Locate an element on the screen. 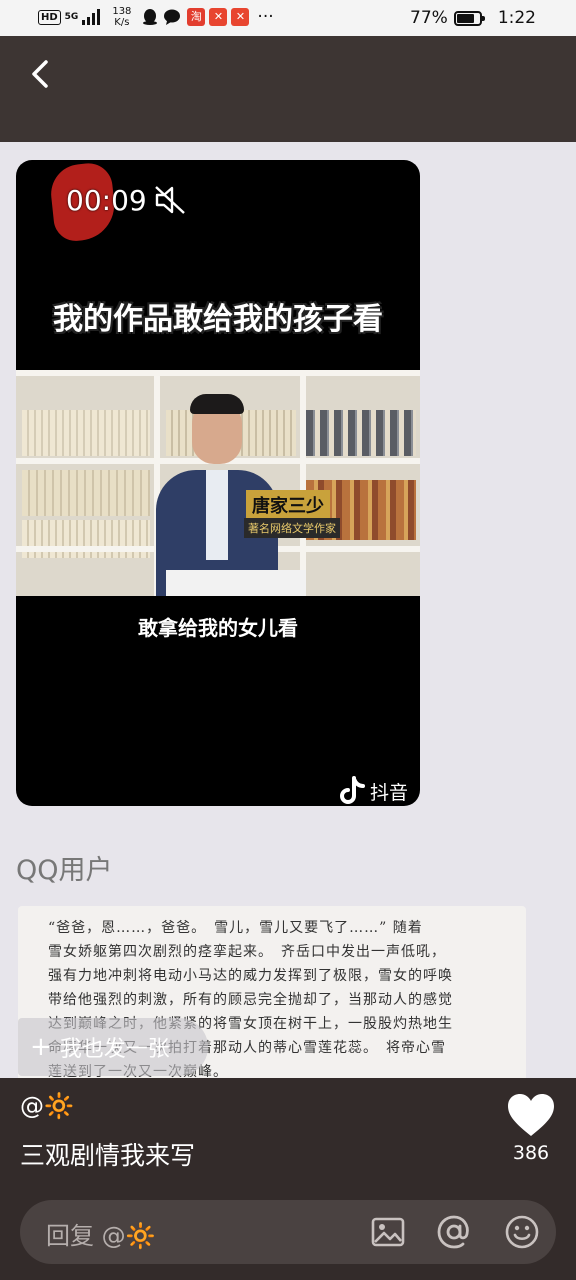  douyin-icon is located at coordinates (352, 790).